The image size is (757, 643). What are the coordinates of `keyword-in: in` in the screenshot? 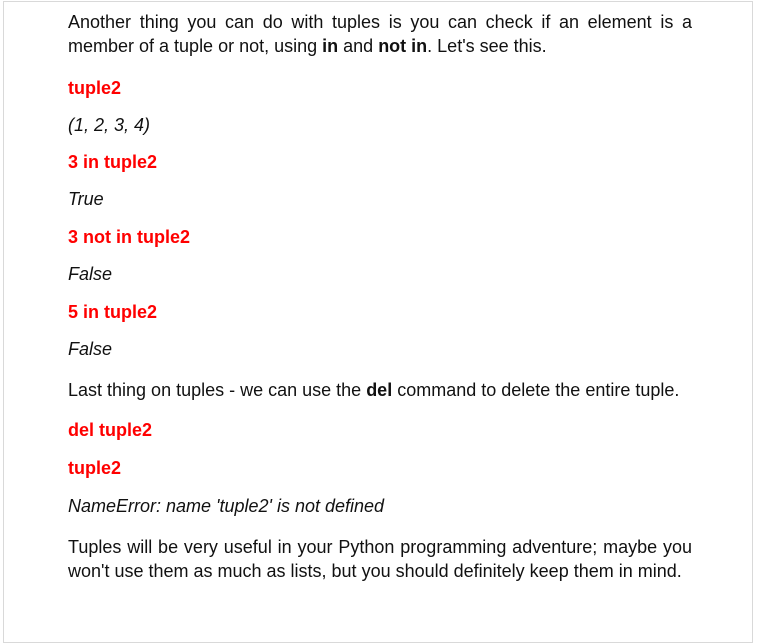 It's located at (330, 46).